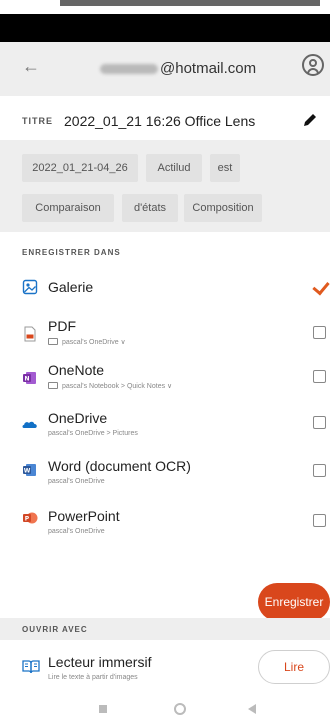 The width and height of the screenshot is (330, 720). I want to click on pencil-icon, so click(310, 120).